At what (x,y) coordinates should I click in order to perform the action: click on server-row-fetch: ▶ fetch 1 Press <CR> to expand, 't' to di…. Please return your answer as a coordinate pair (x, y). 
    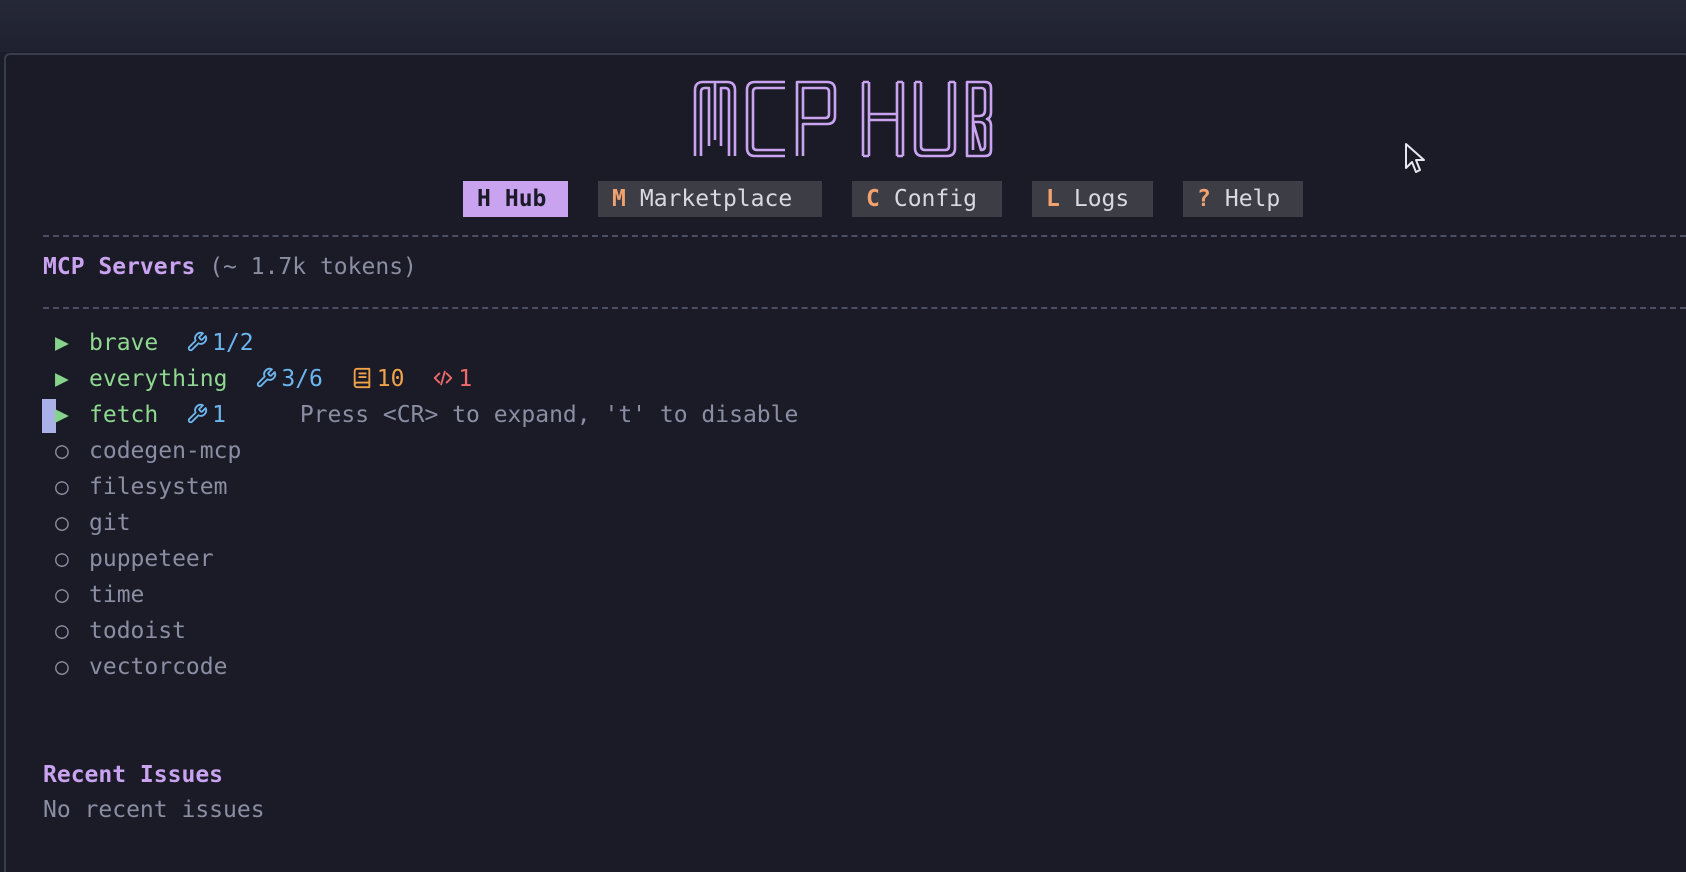
    Looking at the image, I should click on (426, 415).